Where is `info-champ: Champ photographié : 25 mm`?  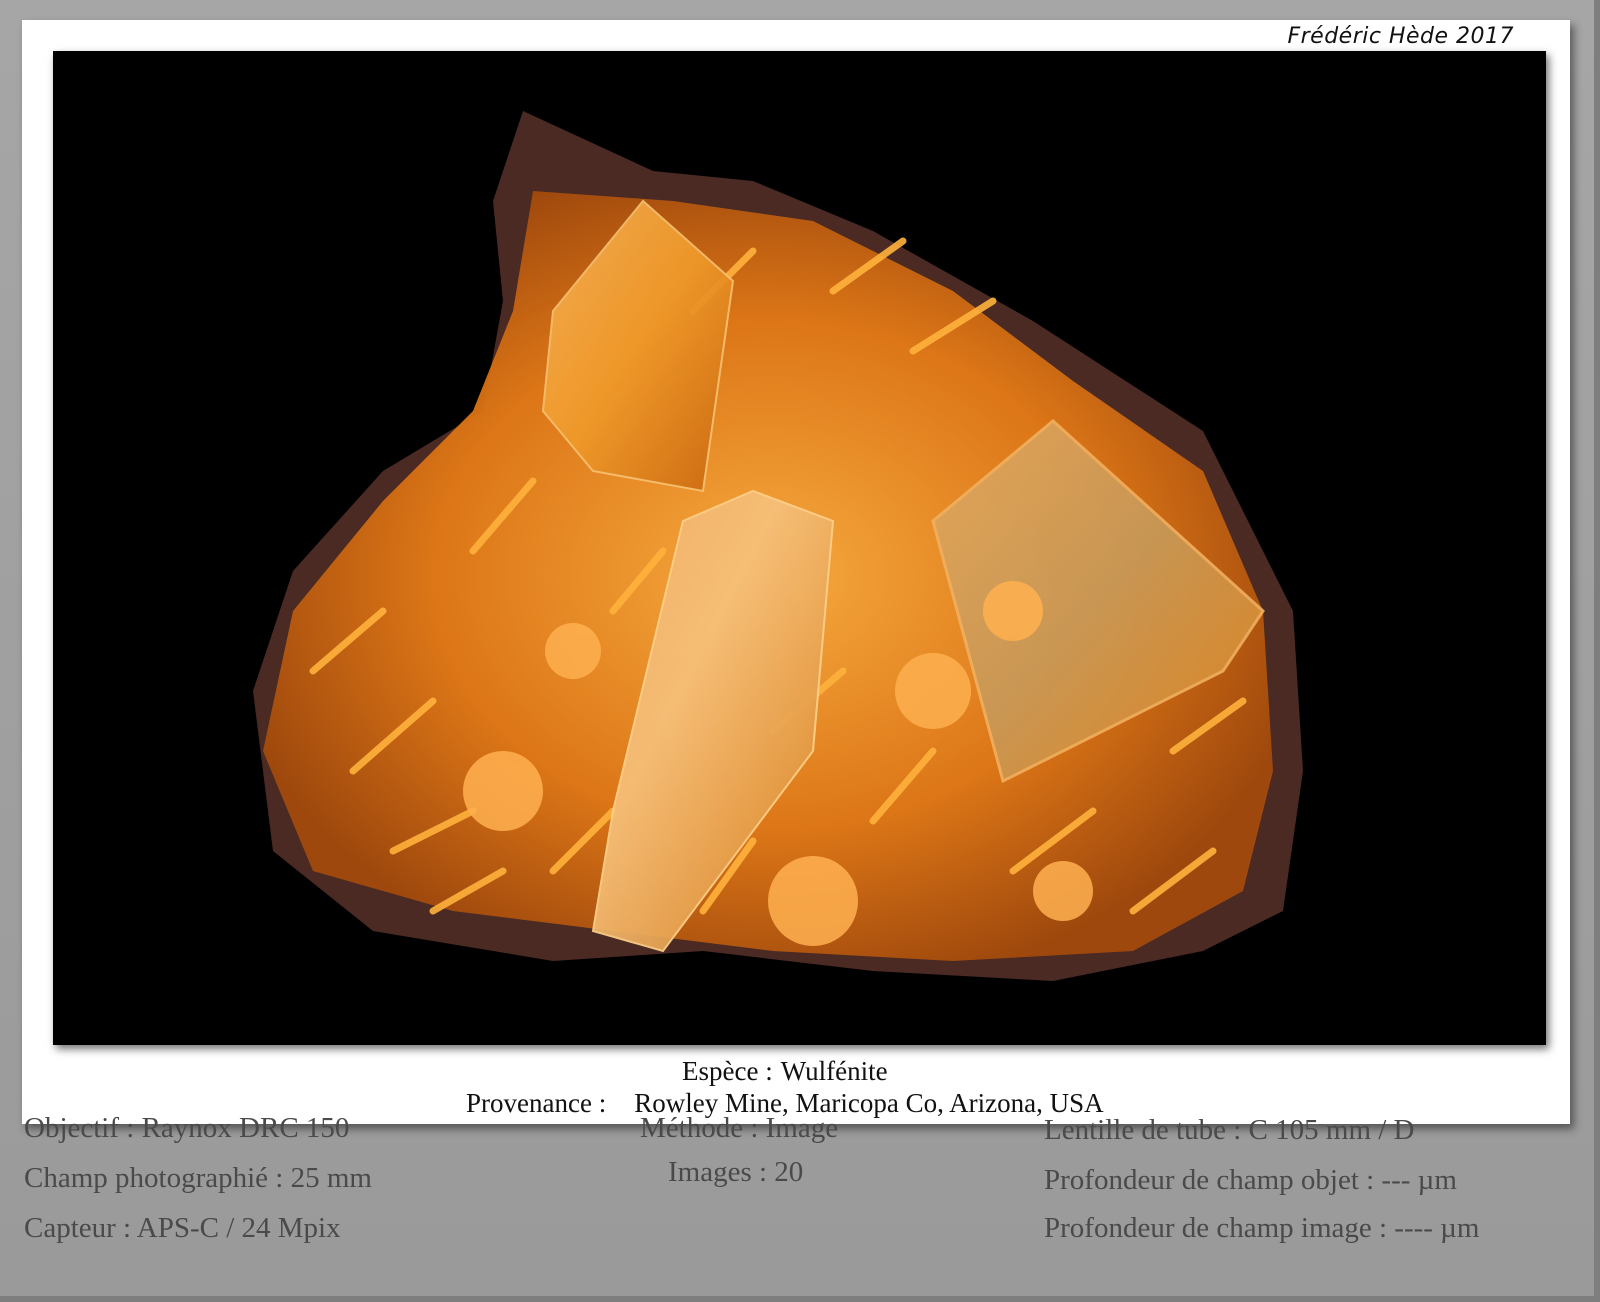
info-champ: Champ photographié : 25 mm is located at coordinates (198, 1178).